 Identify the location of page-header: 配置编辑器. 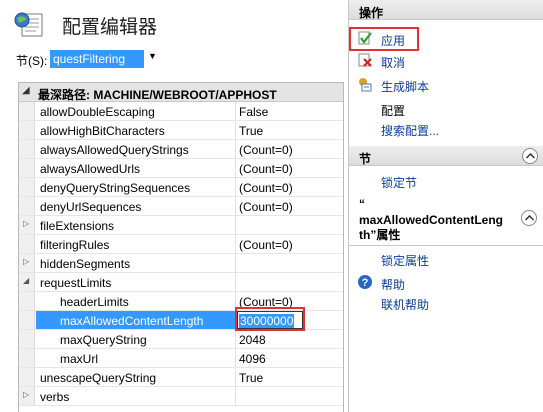
(174, 22).